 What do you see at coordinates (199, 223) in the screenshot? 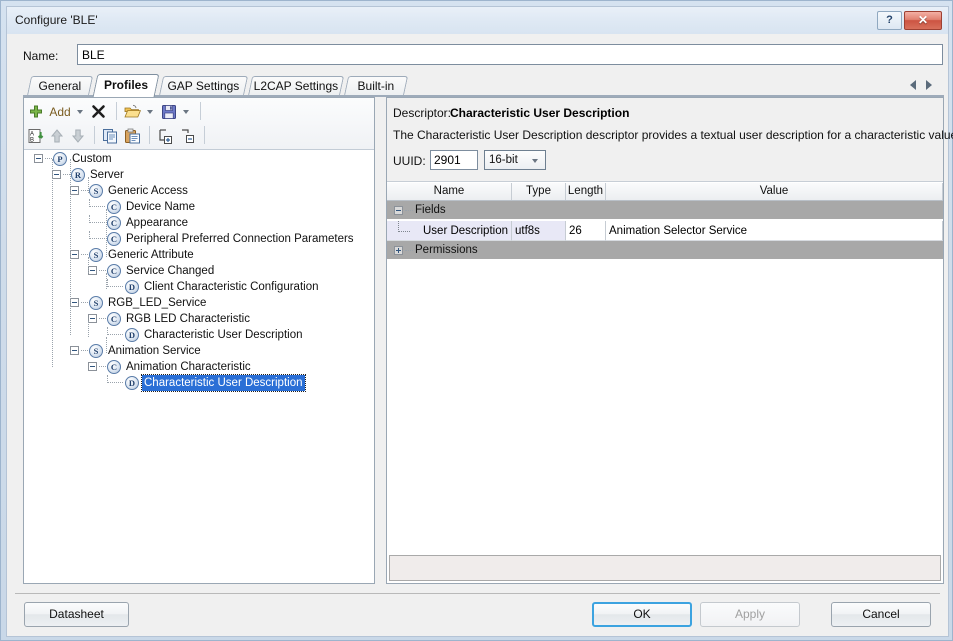
I see `tree-node: C Appearance` at bounding box center [199, 223].